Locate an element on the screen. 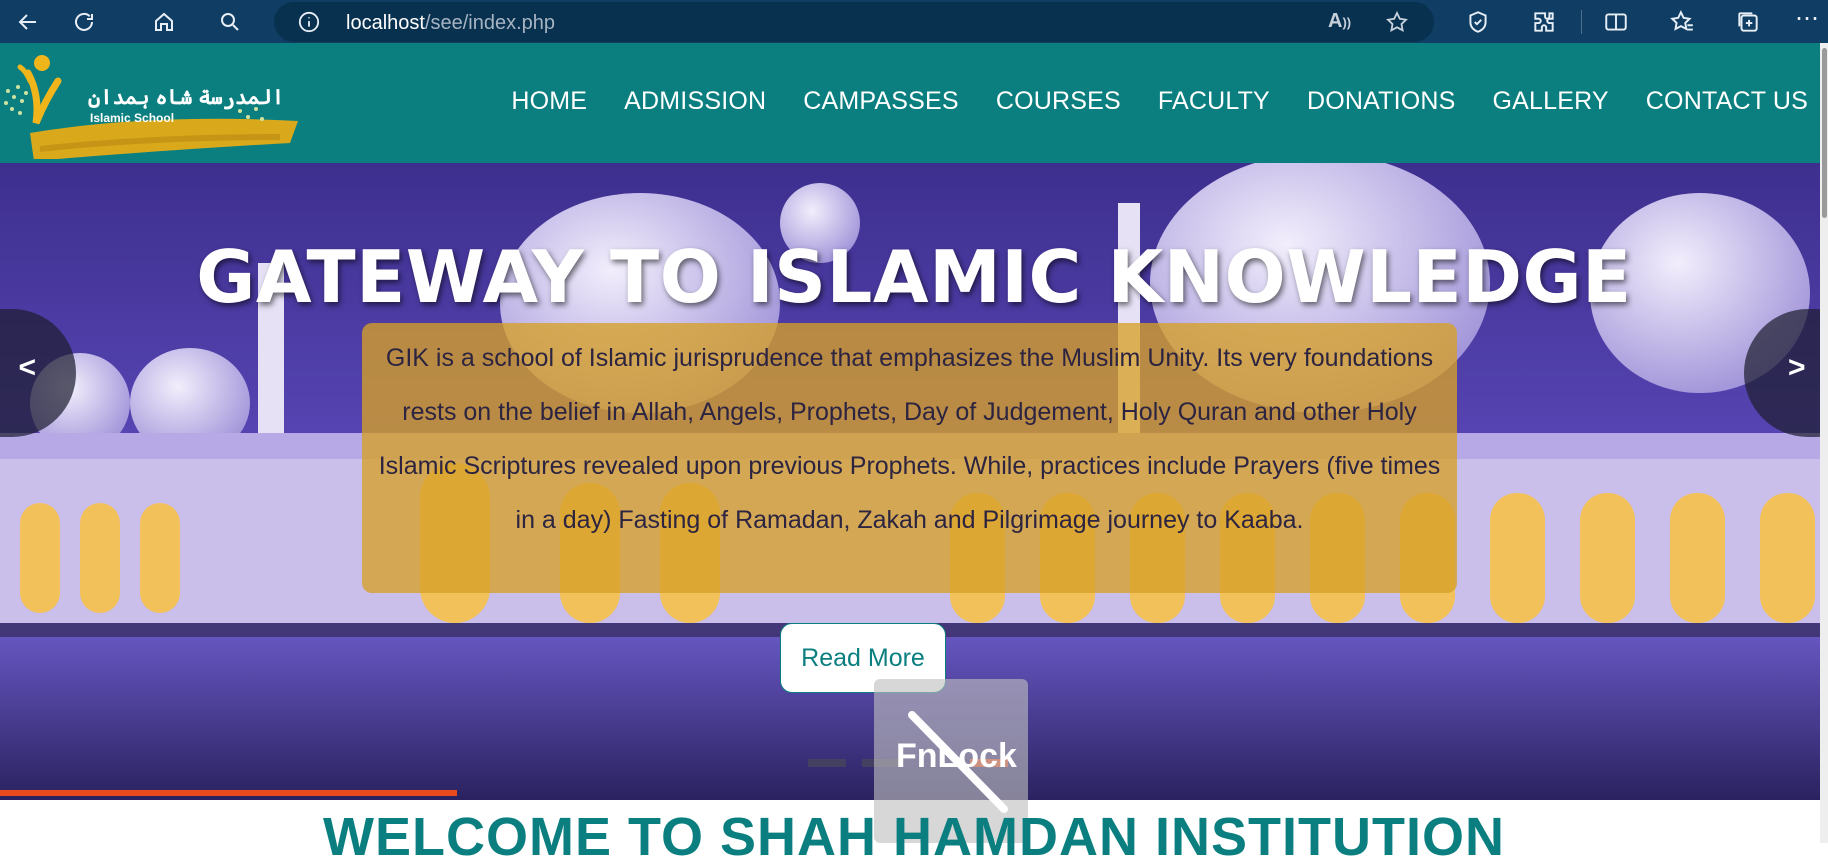 This screenshot has width=1828, height=868. more-icon: ⋯ is located at coordinates (1808, 21).